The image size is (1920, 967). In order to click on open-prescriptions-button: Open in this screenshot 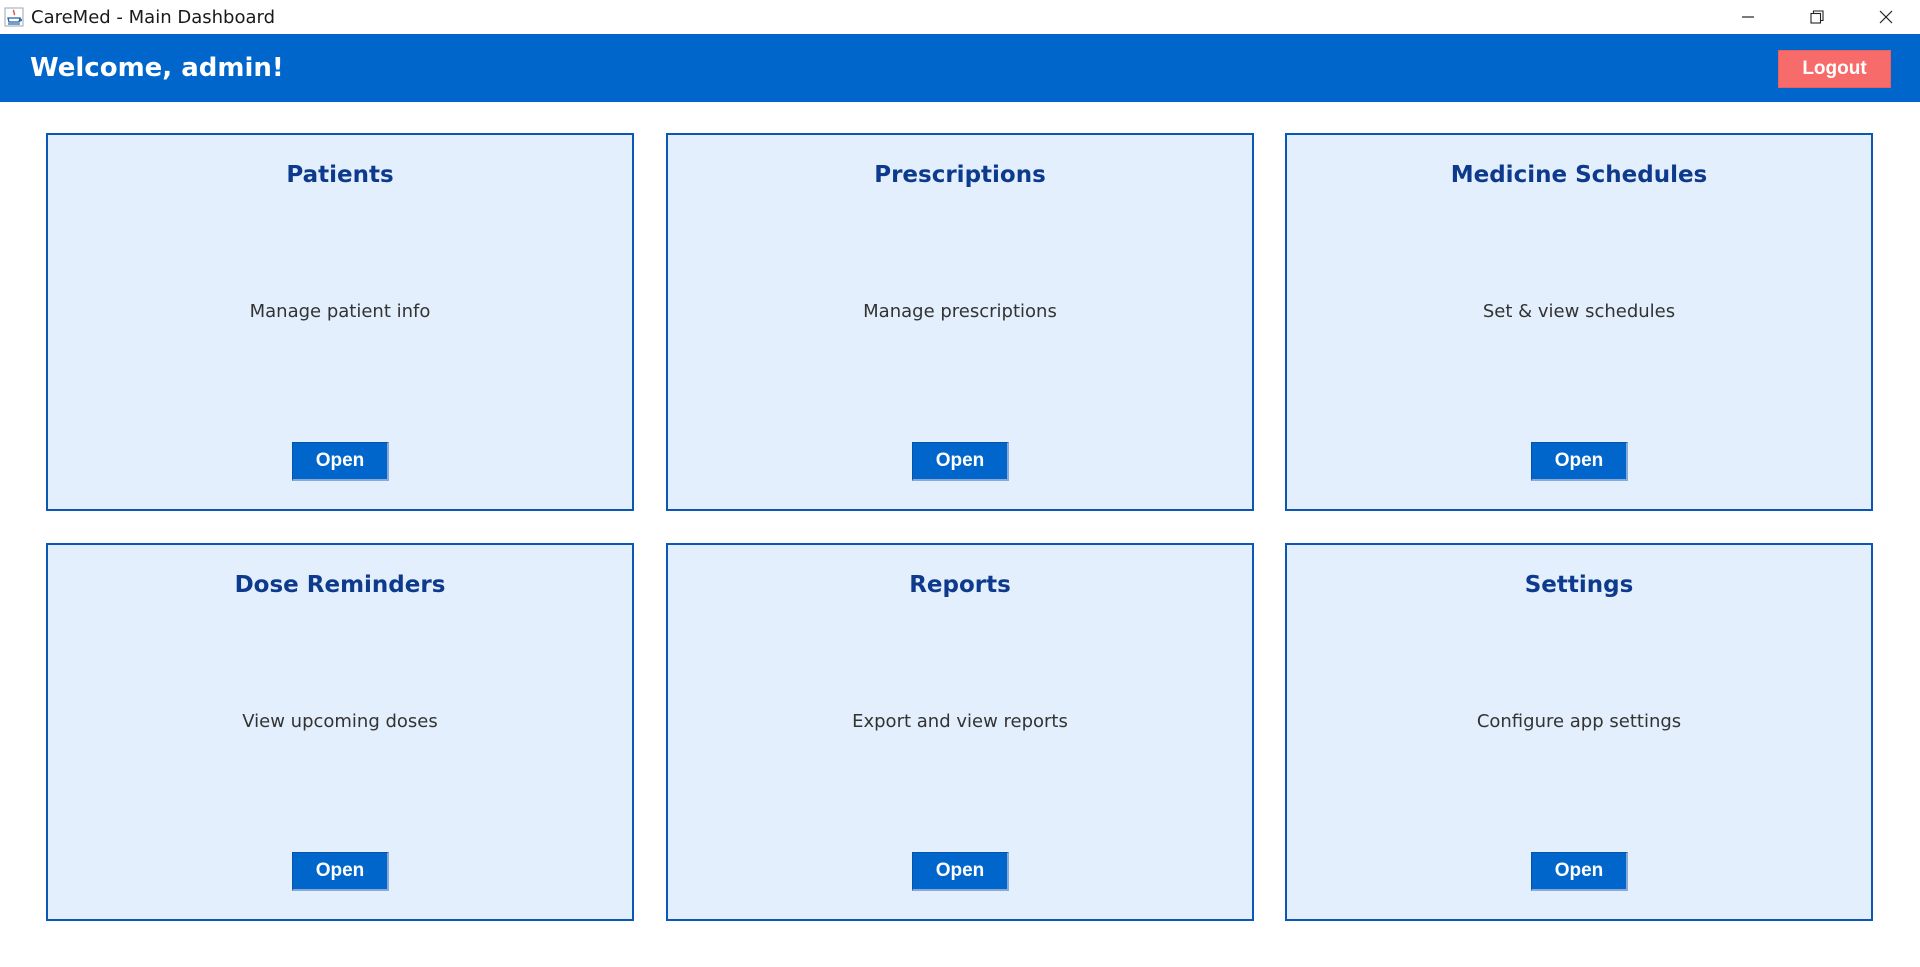, I will do `click(960, 461)`.